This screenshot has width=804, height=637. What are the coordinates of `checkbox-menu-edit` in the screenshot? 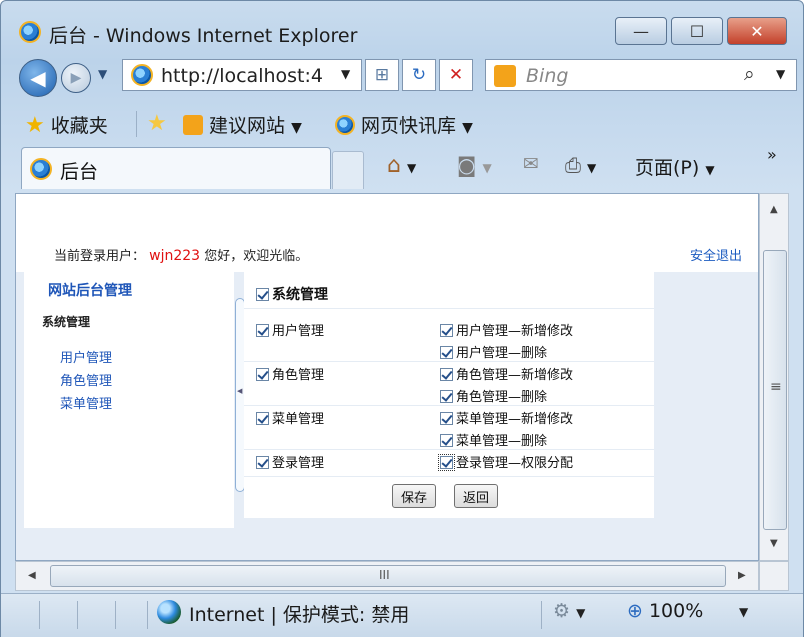 It's located at (446, 418).